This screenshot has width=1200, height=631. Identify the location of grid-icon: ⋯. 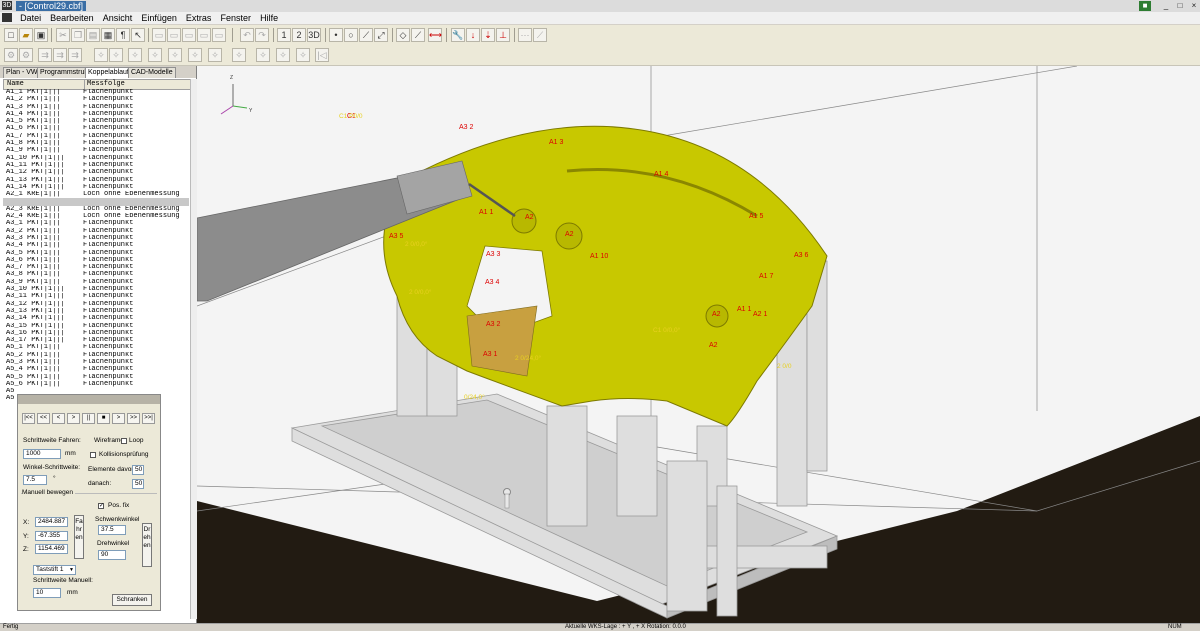
(525, 35).